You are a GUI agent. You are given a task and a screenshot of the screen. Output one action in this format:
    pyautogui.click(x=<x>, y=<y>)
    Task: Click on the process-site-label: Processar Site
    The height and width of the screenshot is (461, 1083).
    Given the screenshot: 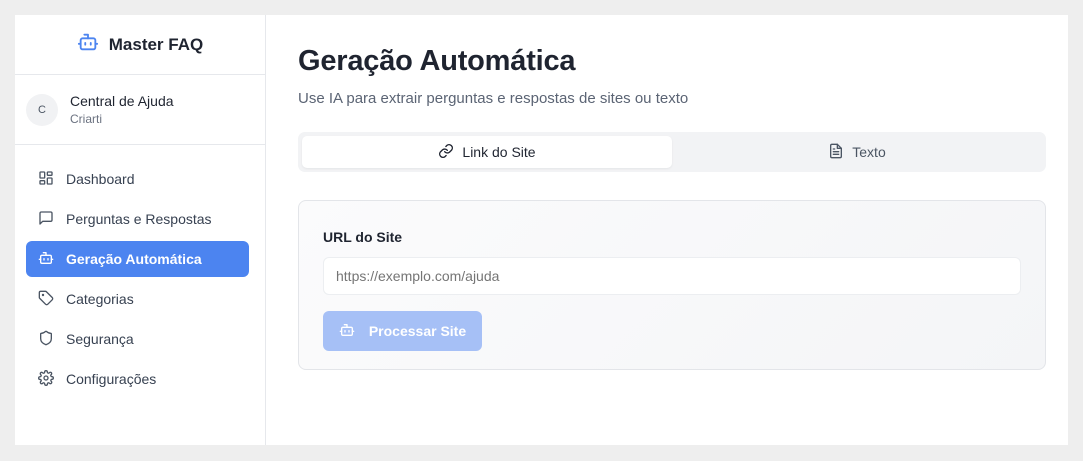 What is the action you would take?
    pyautogui.click(x=417, y=331)
    